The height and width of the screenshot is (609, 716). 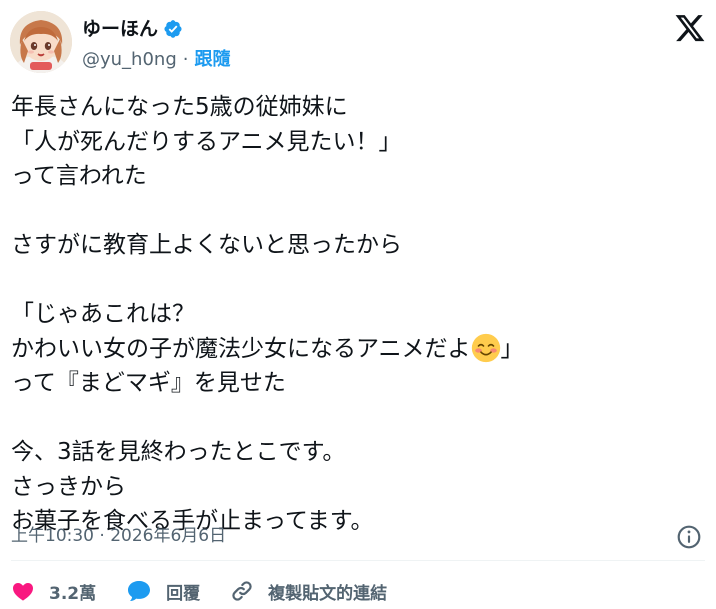 I want to click on tweet-timestamp: 上午10:30 · 2026年6月6日, so click(x=118, y=536).